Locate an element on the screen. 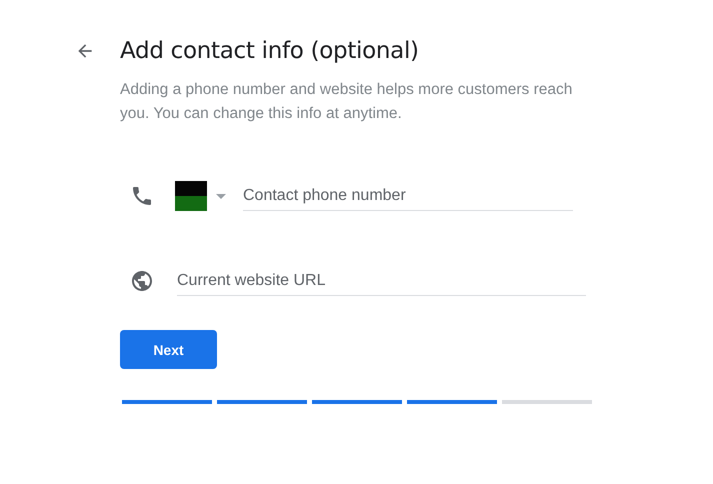 This screenshot has height=484, width=713. next-button: Next is located at coordinates (168, 349).